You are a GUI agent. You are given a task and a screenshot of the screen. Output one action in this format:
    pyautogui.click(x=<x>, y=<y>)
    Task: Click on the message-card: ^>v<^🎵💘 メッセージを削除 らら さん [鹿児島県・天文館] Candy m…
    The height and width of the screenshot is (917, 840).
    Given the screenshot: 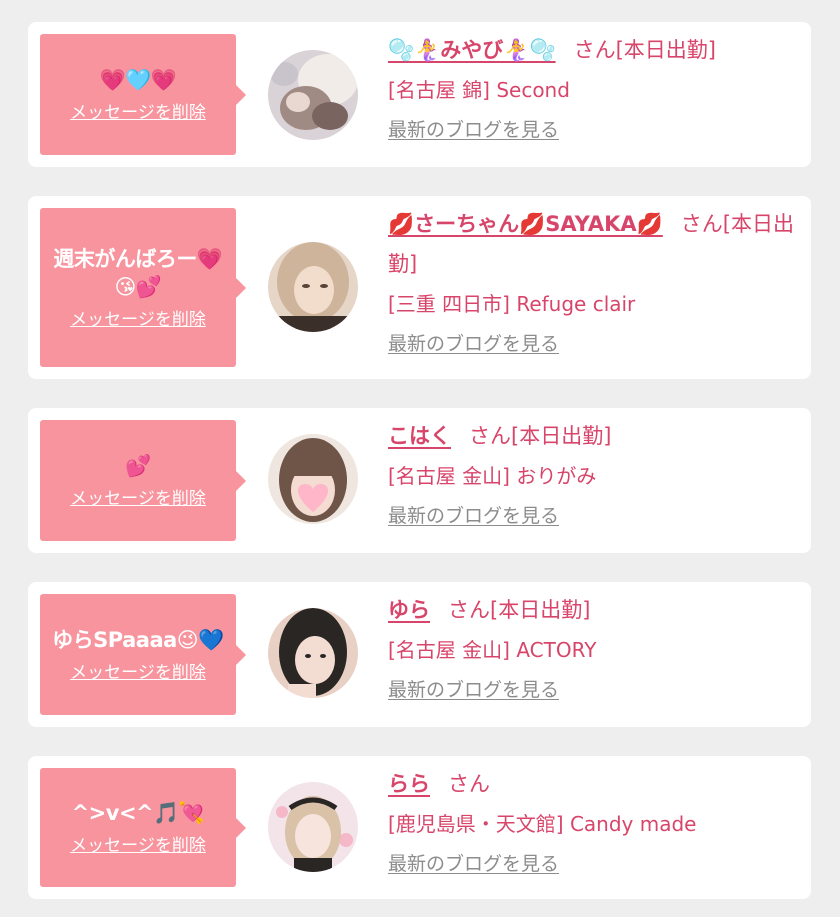 What is the action you would take?
    pyautogui.click(x=419, y=827)
    